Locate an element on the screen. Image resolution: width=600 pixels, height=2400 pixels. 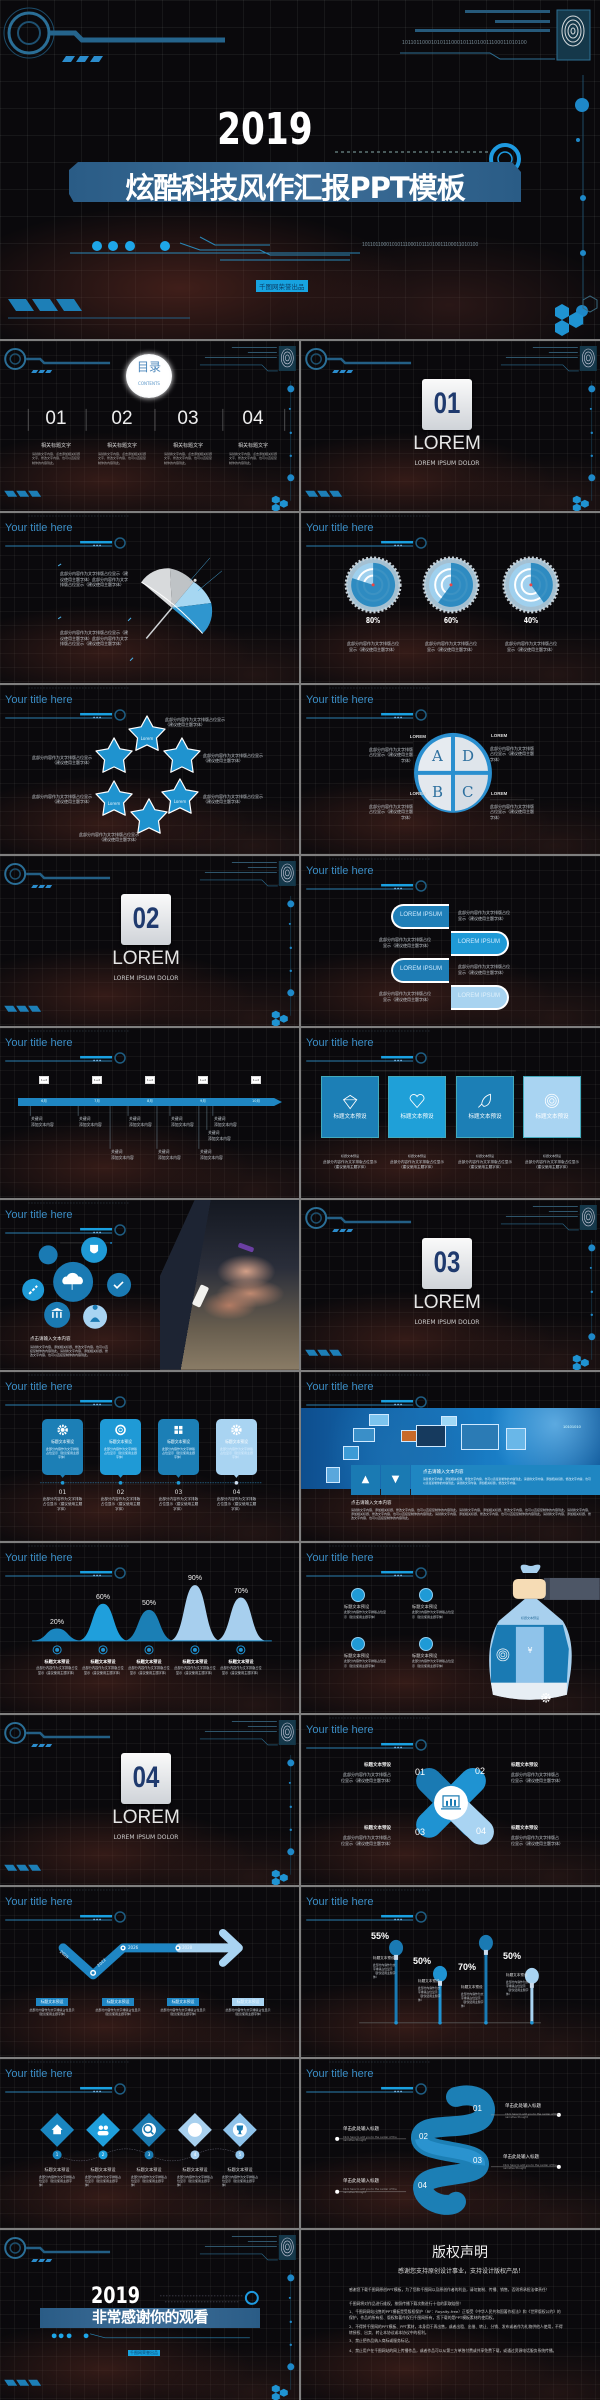
thanks-tag: 千图网荣誉出品 is located at coordinates (144, 2353).